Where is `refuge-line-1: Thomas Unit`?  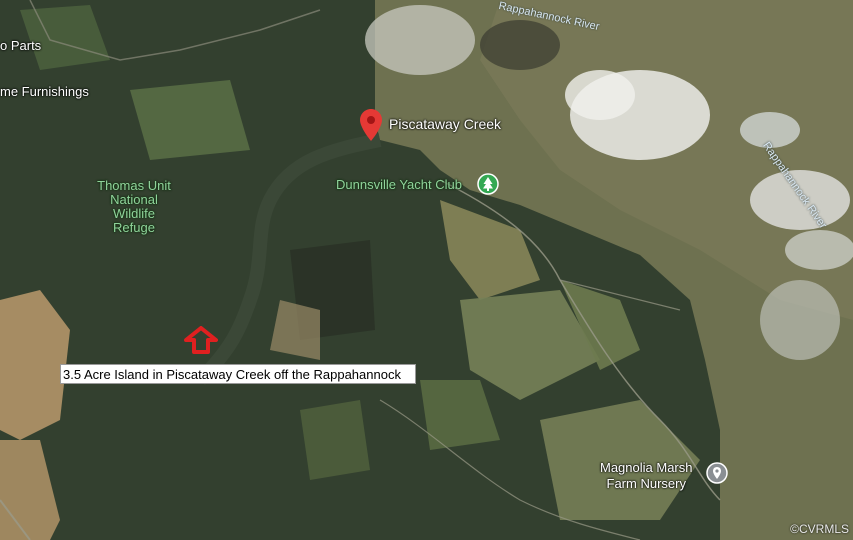
refuge-line-1: Thomas Unit is located at coordinates (134, 185).